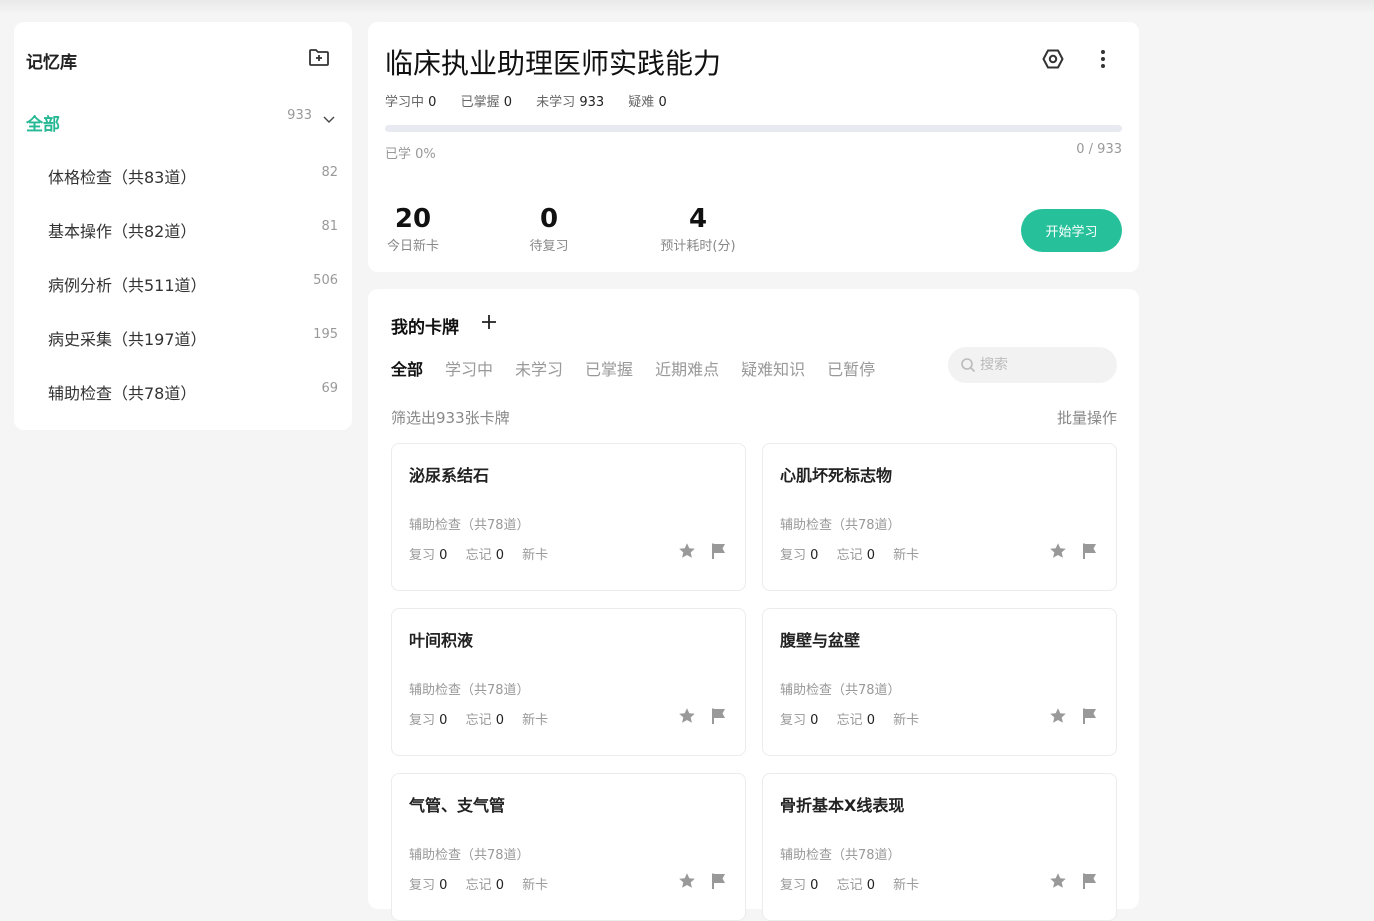 This screenshot has width=1374, height=921. I want to click on filter-tabs: 全部 学习中 未学习 已掌握 近期难点 疑难知识 已暂停, so click(644, 368).